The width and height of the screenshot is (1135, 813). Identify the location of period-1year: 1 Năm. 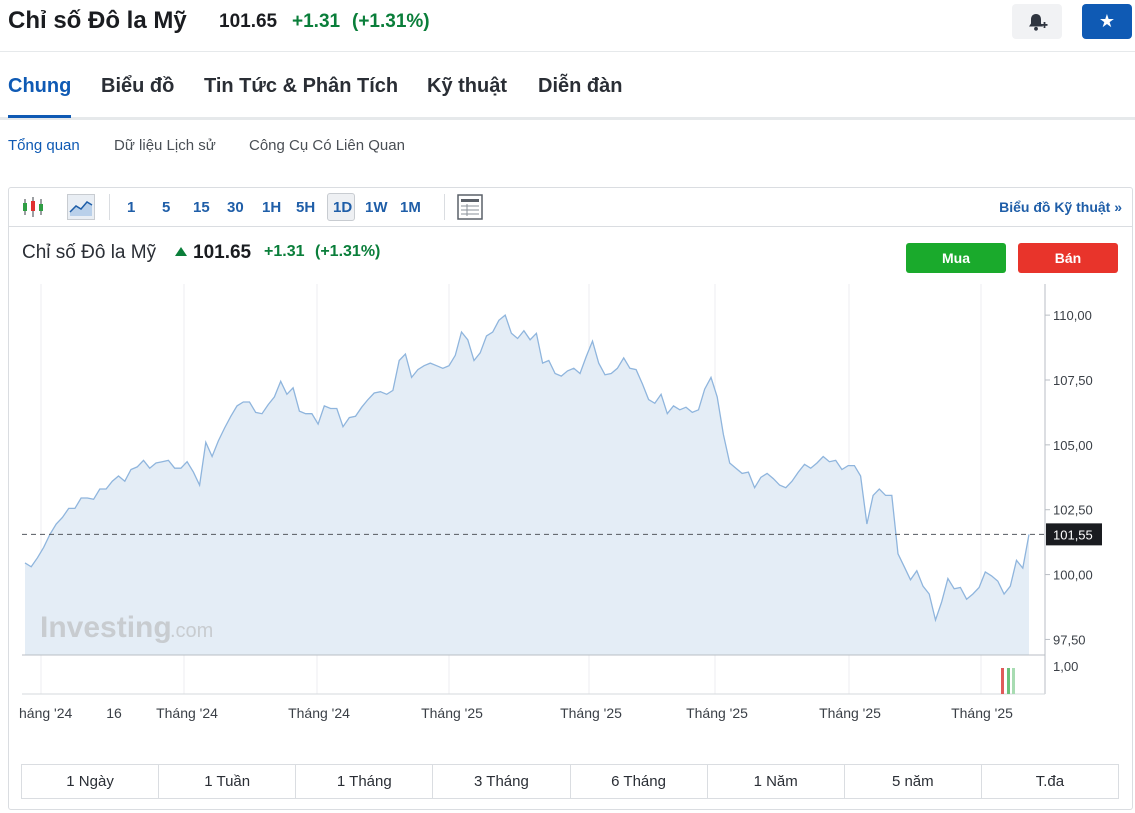
(776, 781).